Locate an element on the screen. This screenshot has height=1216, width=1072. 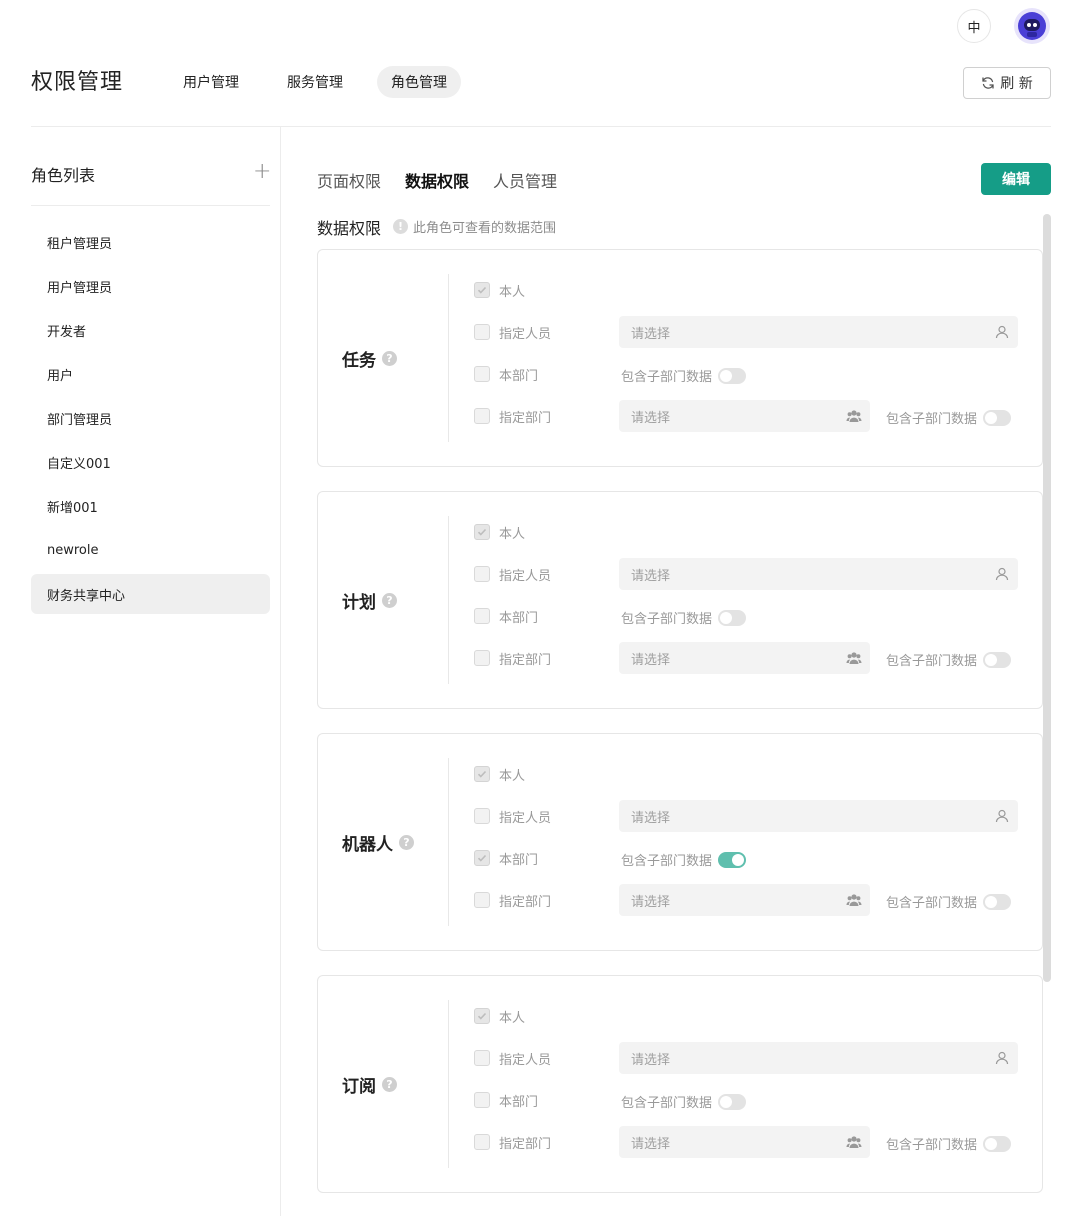
card-title-text: 机器人 is located at coordinates (367, 845).